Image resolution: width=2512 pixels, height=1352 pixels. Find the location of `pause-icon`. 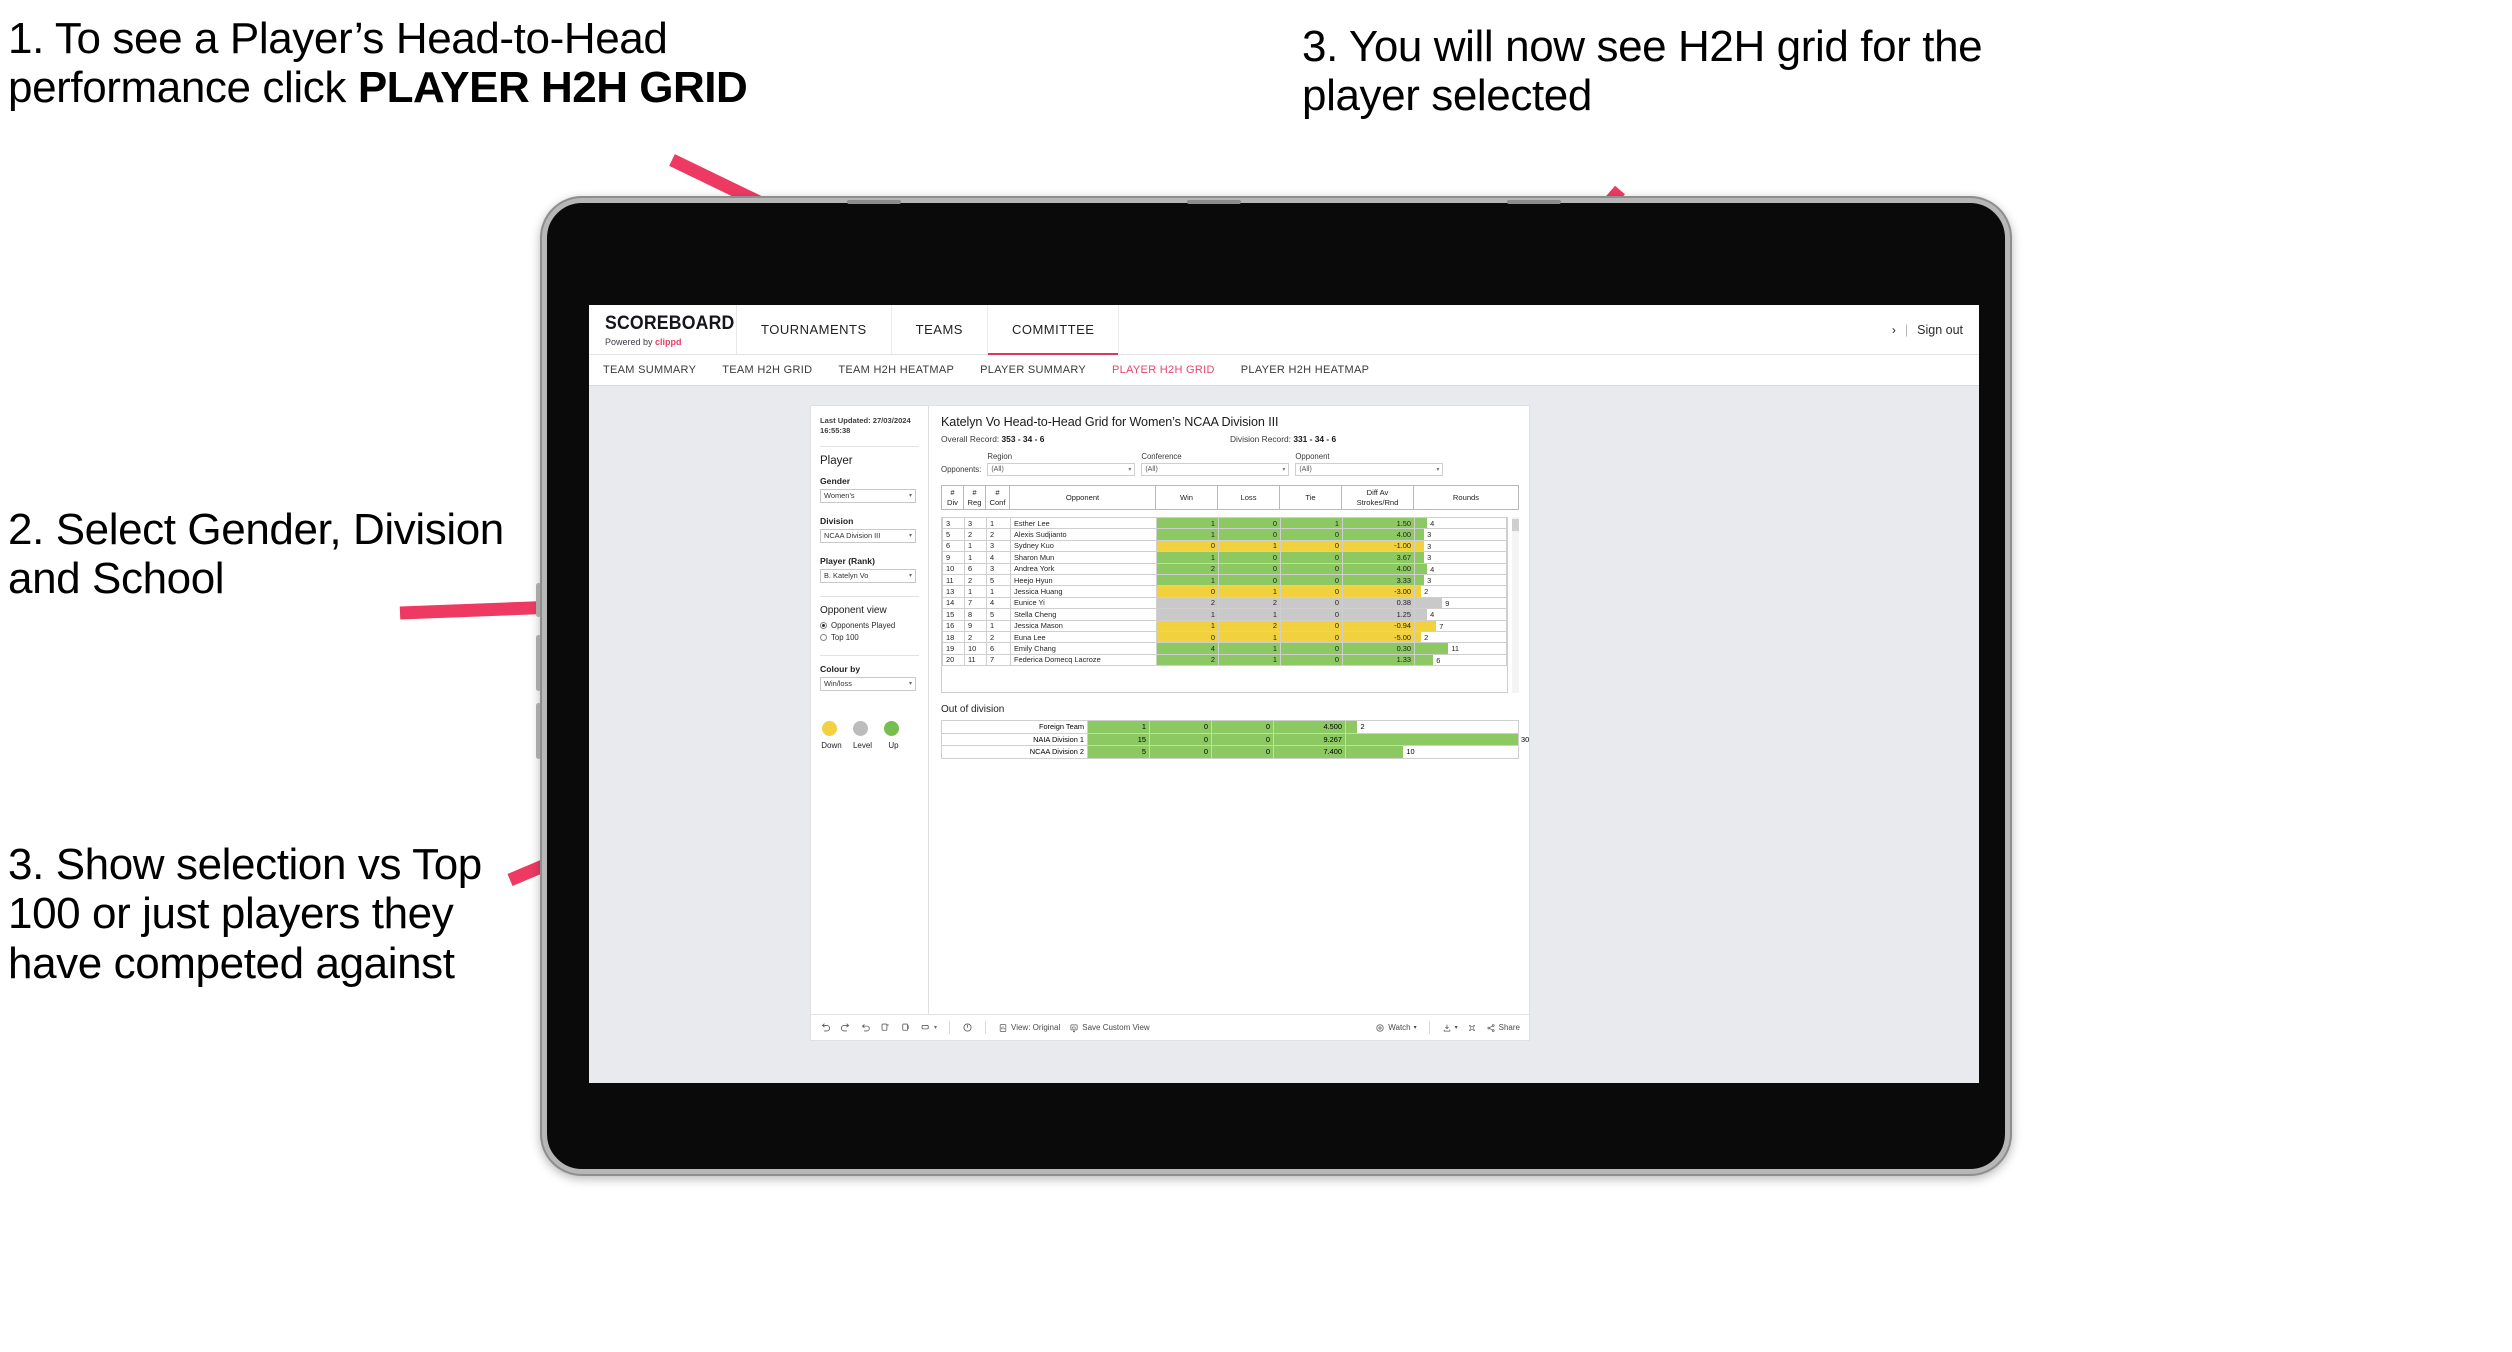

pause-icon is located at coordinates (905, 1027).